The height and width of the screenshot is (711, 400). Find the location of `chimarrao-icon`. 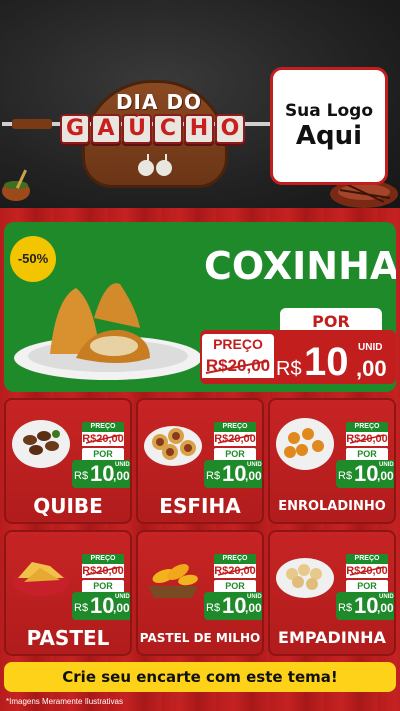

chimarrao-icon is located at coordinates (155, 165).